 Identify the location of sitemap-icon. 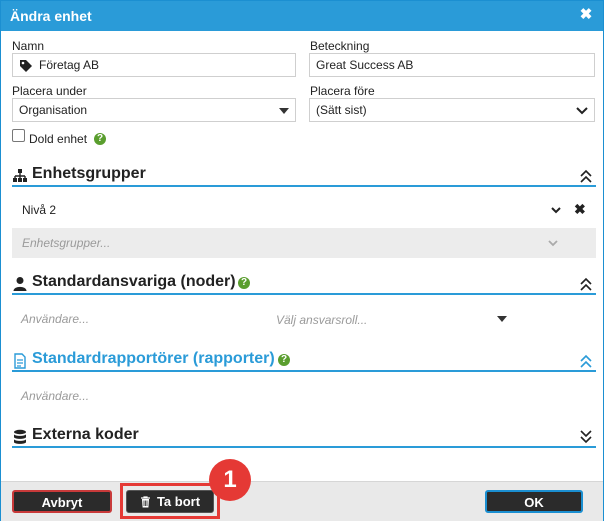
(20, 175).